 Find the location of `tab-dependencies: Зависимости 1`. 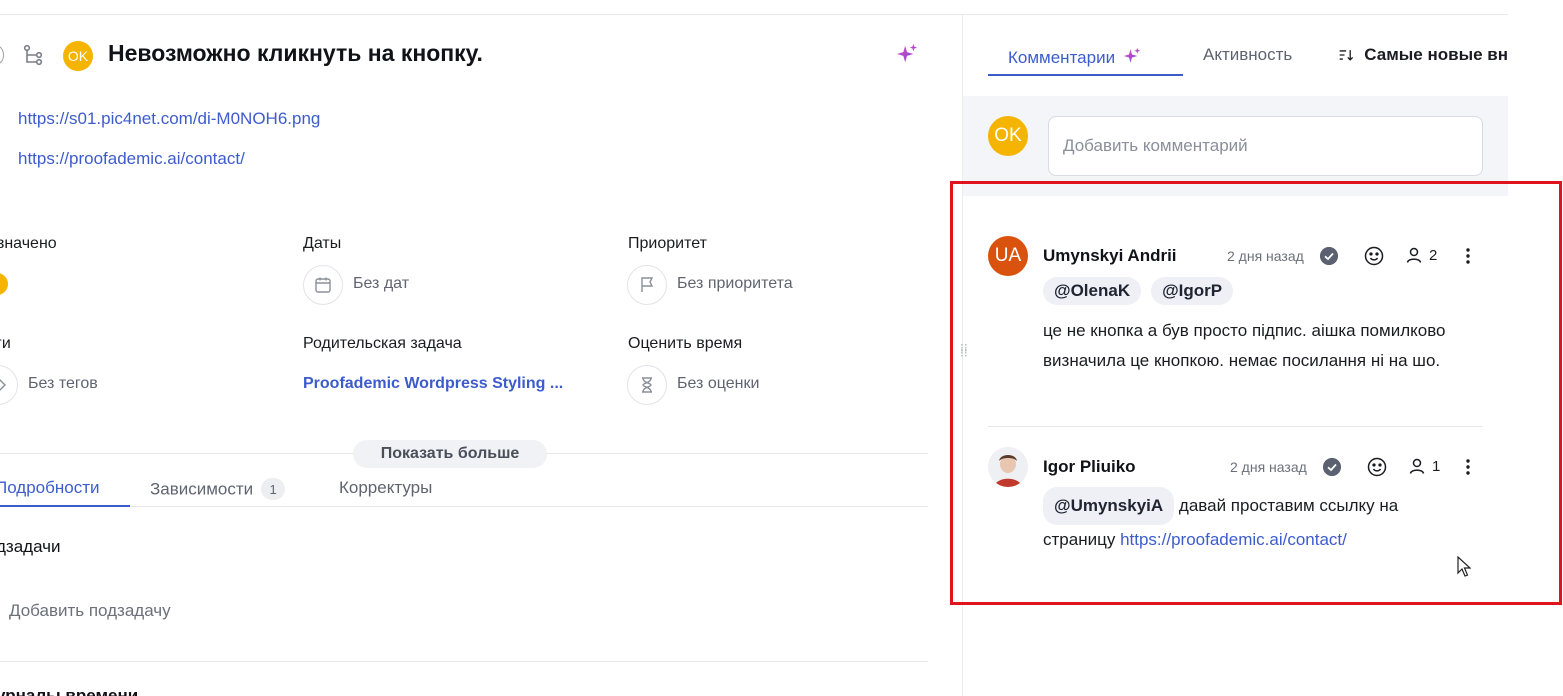

tab-dependencies: Зависимости 1 is located at coordinates (218, 489).